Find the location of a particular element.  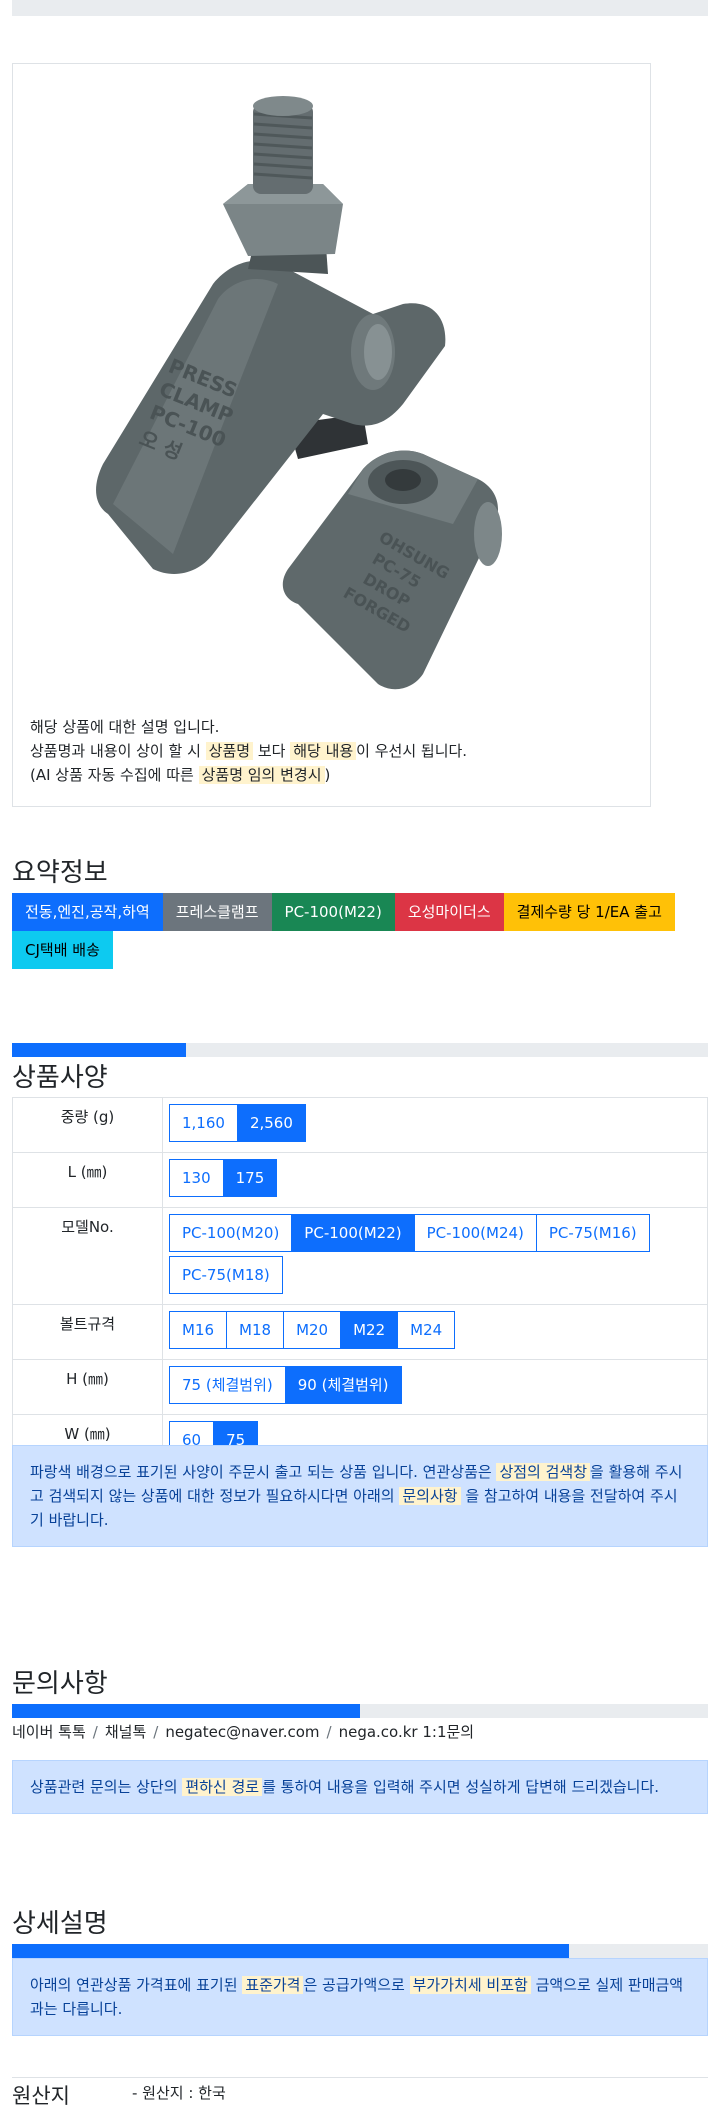

spec-option-group: M16 M18 M20 M22 M24 is located at coordinates (435, 1332).